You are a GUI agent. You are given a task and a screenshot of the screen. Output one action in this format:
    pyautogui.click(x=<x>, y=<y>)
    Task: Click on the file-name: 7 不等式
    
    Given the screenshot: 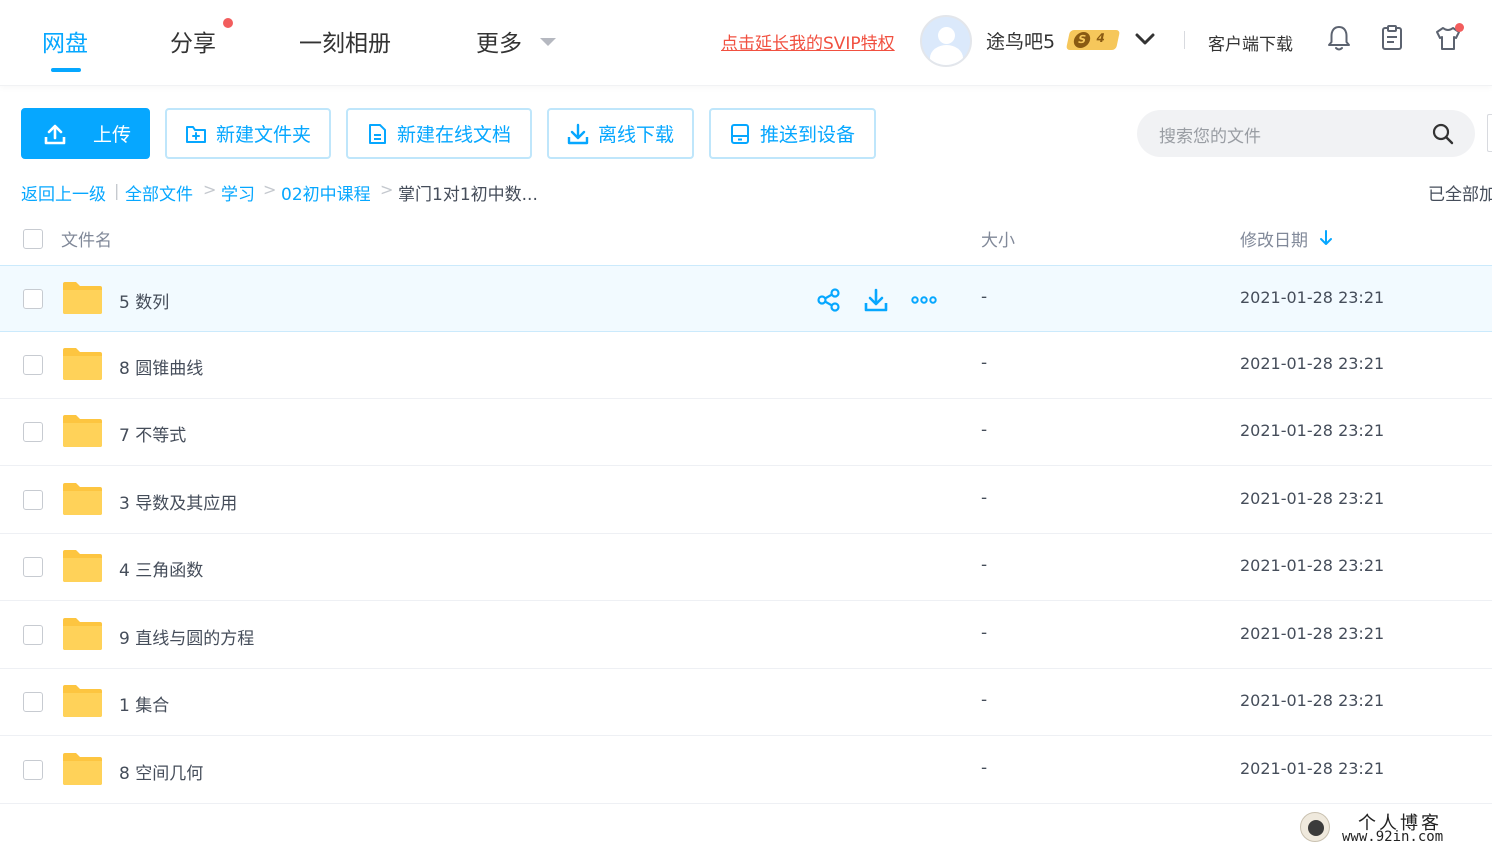 What is the action you would take?
    pyautogui.click(x=152, y=433)
    